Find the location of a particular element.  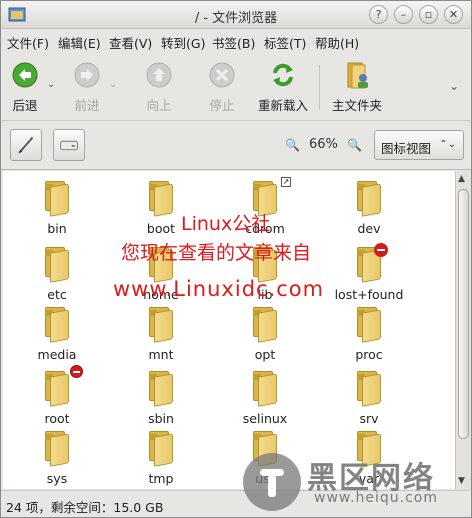

view-mode-value: 图标视图 is located at coordinates (406, 148).